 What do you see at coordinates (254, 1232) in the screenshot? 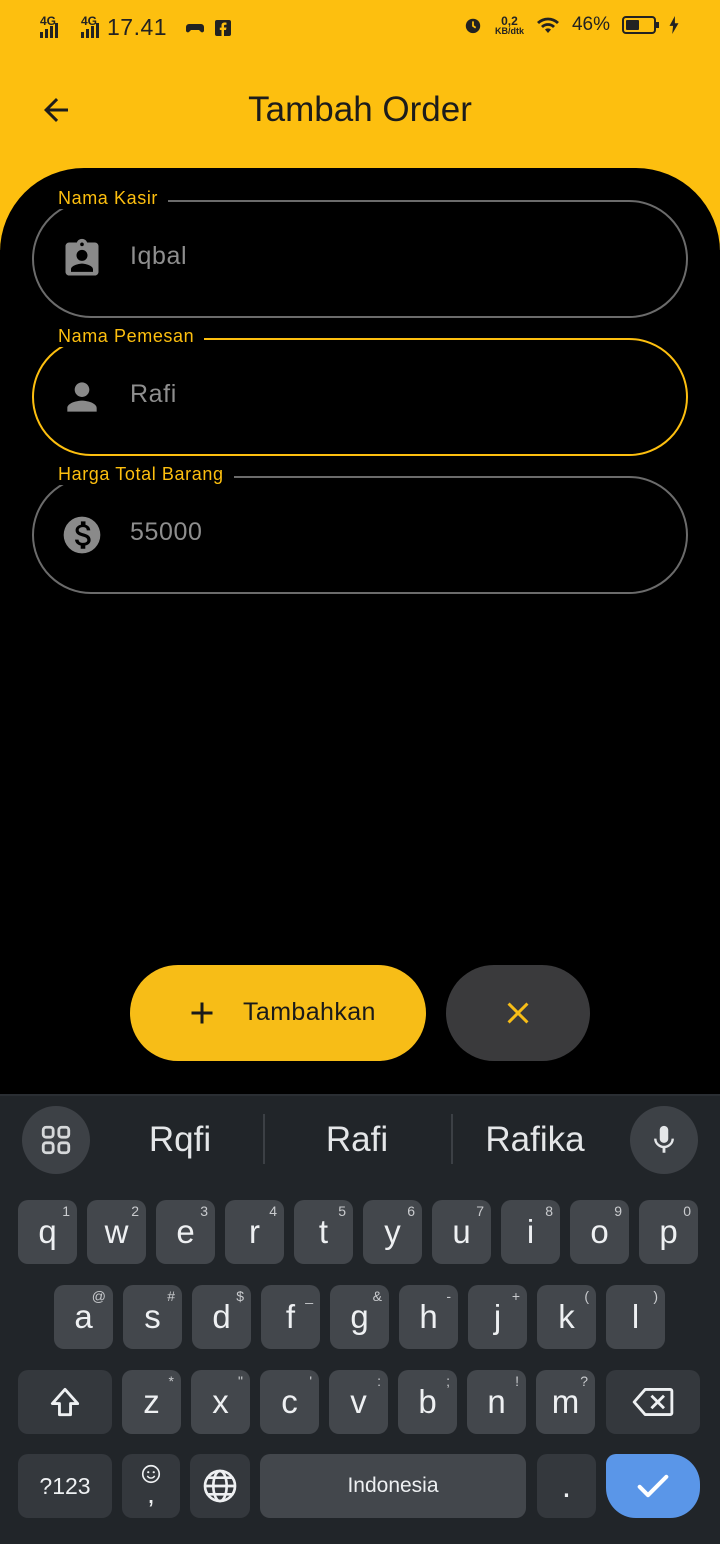
I see `key-r: r4` at bounding box center [254, 1232].